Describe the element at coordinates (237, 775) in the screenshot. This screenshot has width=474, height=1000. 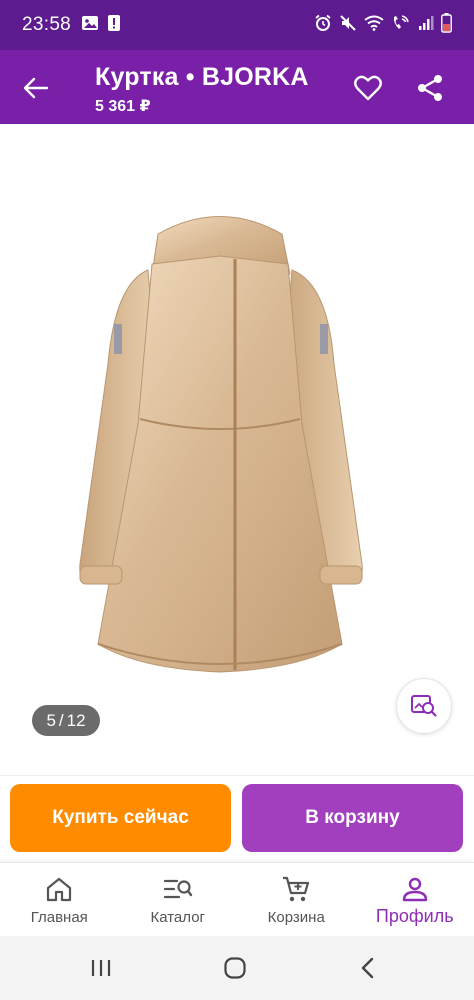
I see `divider` at that location.